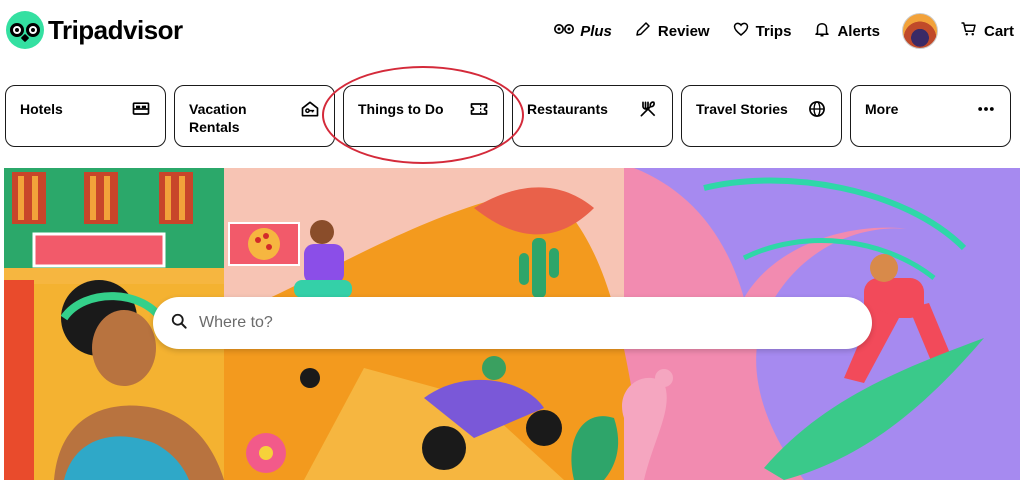 Image resolution: width=1024 pixels, height=485 pixels. Describe the element at coordinates (115, 29) in the screenshot. I see `brand-name: Tripadvisor` at that location.